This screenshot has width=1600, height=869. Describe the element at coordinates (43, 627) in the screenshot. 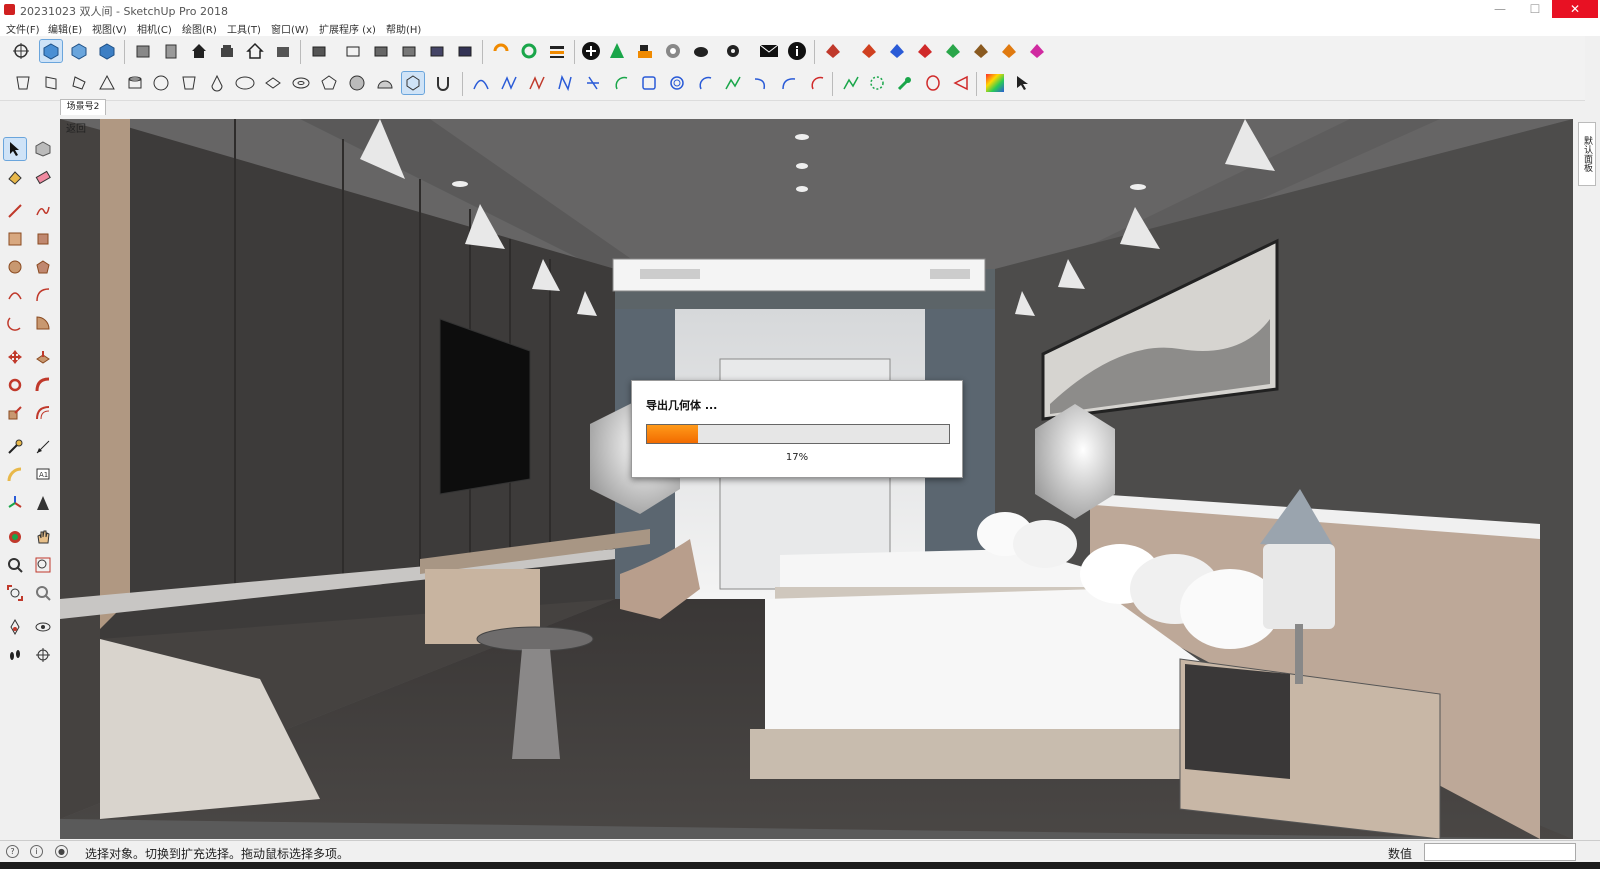

I see `look-around-eye-icon` at that location.